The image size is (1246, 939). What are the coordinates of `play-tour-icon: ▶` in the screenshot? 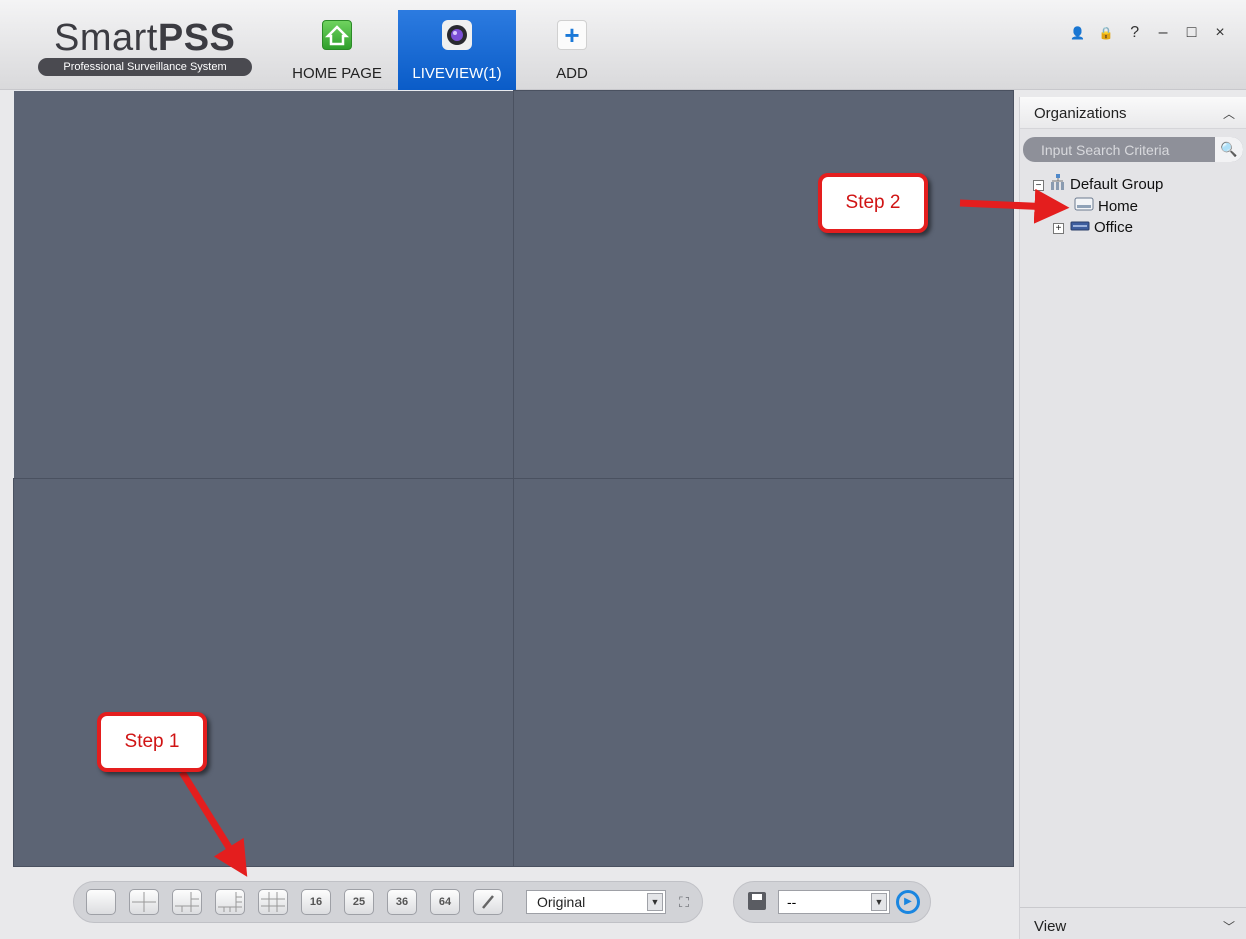 It's located at (908, 902).